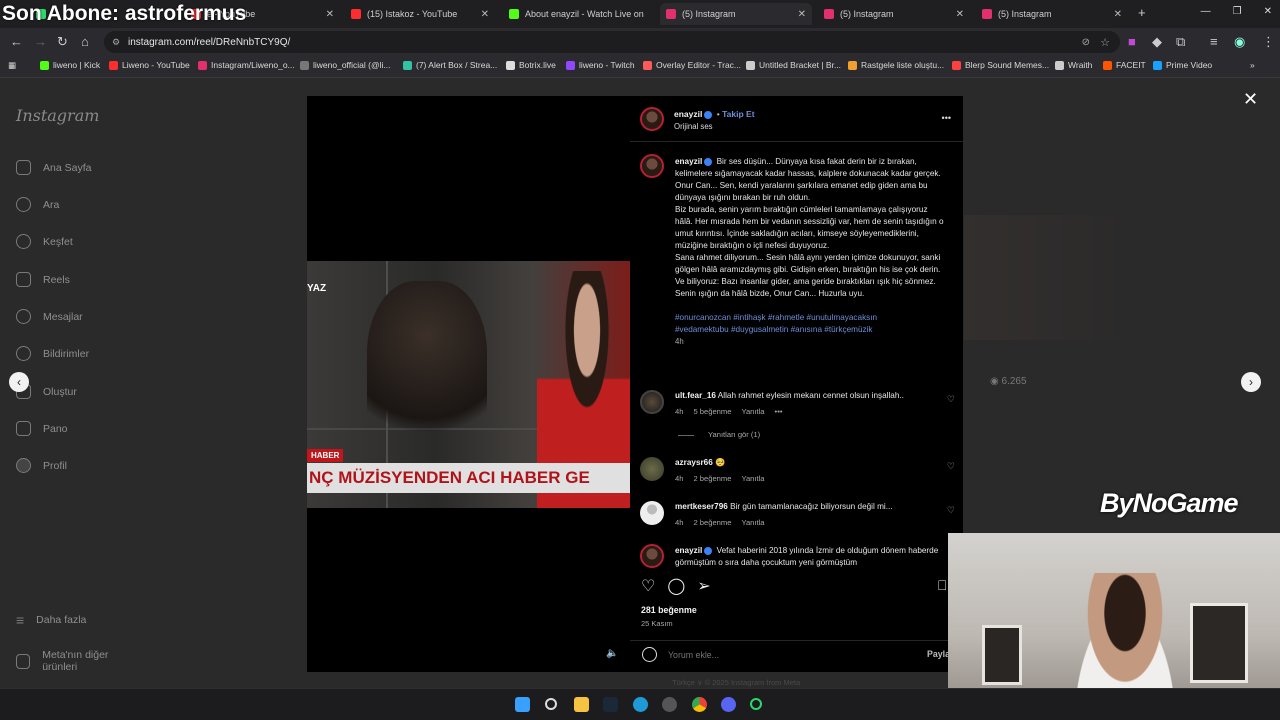 The height and width of the screenshot is (720, 1280). Describe the element at coordinates (703, 586) in the screenshot. I see `share-send-icon: ➢` at that location.